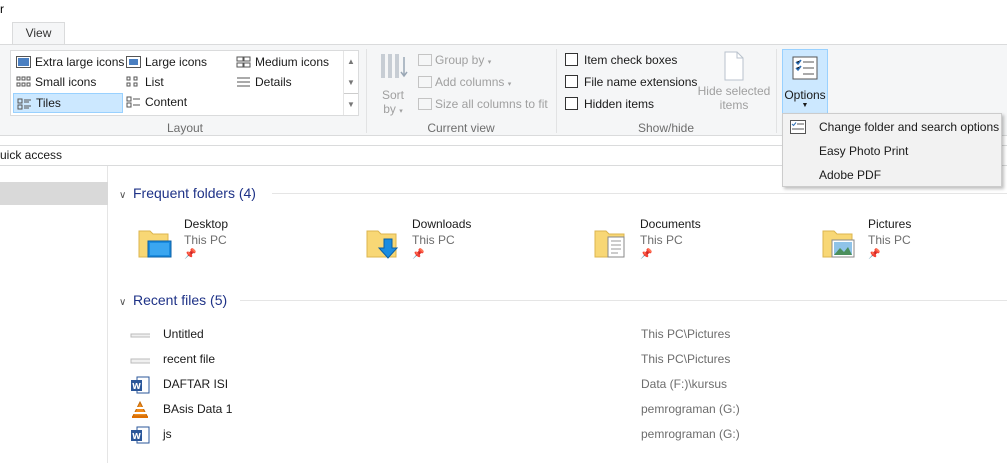 This screenshot has width=1007, height=463. Describe the element at coordinates (558, 409) in the screenshot. I see `recent-file-row: BAsis Data 1 pemrograman (G:)` at that location.